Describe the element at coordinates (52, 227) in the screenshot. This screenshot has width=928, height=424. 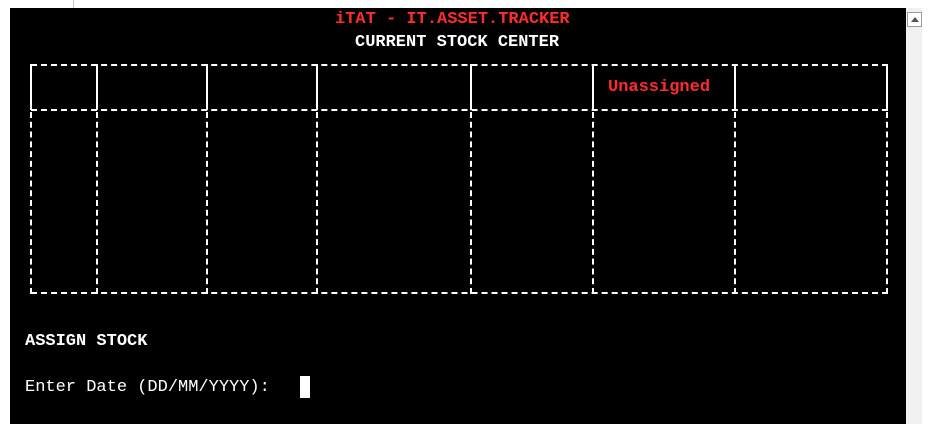
I see `cell-no: 5` at that location.